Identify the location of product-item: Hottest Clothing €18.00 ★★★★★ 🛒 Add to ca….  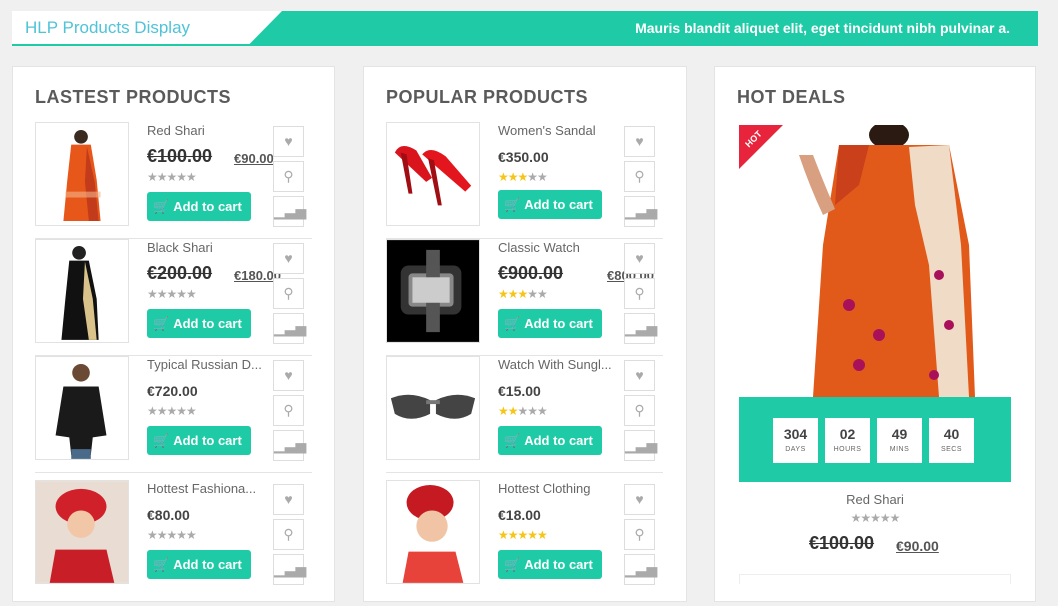
(524, 538).